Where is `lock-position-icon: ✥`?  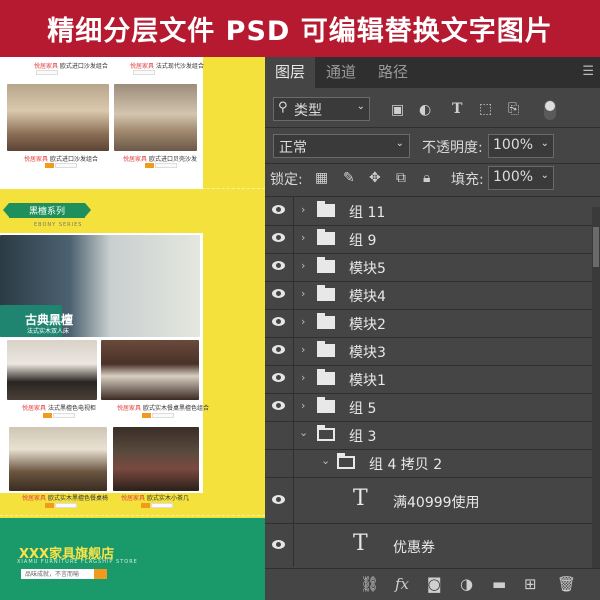 lock-position-icon: ✥ is located at coordinates (375, 178).